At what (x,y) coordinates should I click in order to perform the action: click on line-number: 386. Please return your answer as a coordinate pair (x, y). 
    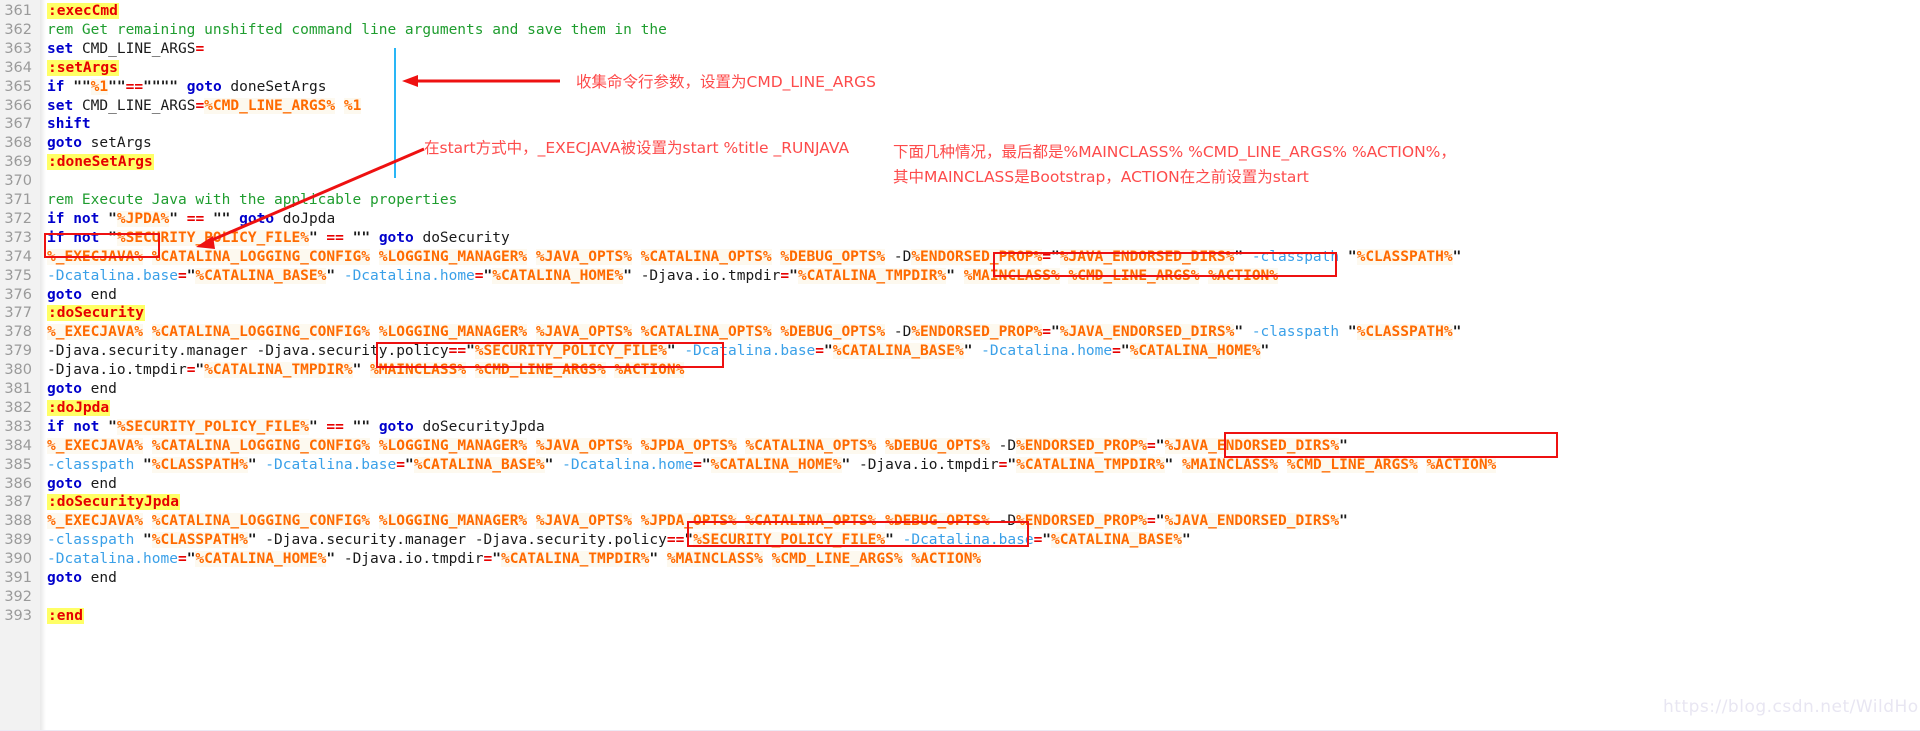
    Looking at the image, I should click on (18, 483).